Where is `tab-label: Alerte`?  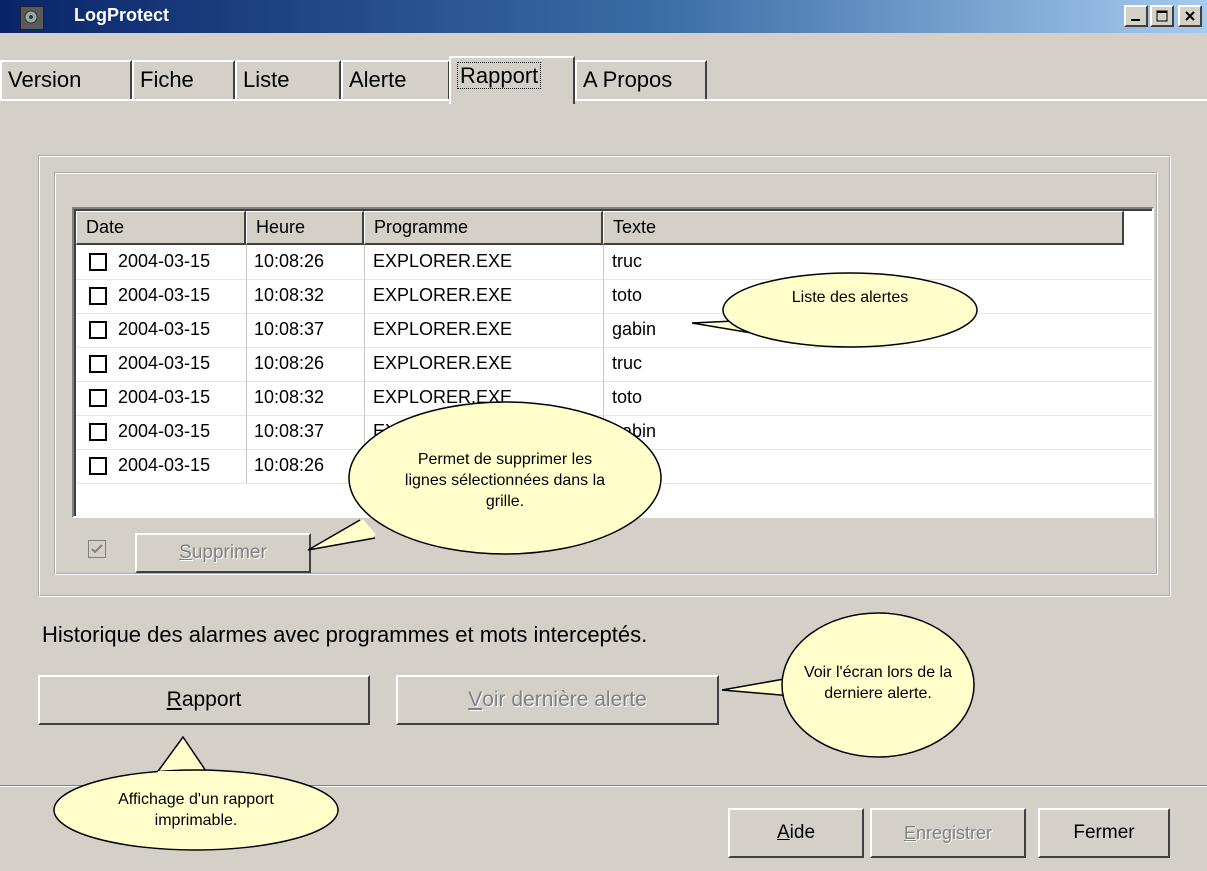
tab-label: Alerte is located at coordinates (378, 79).